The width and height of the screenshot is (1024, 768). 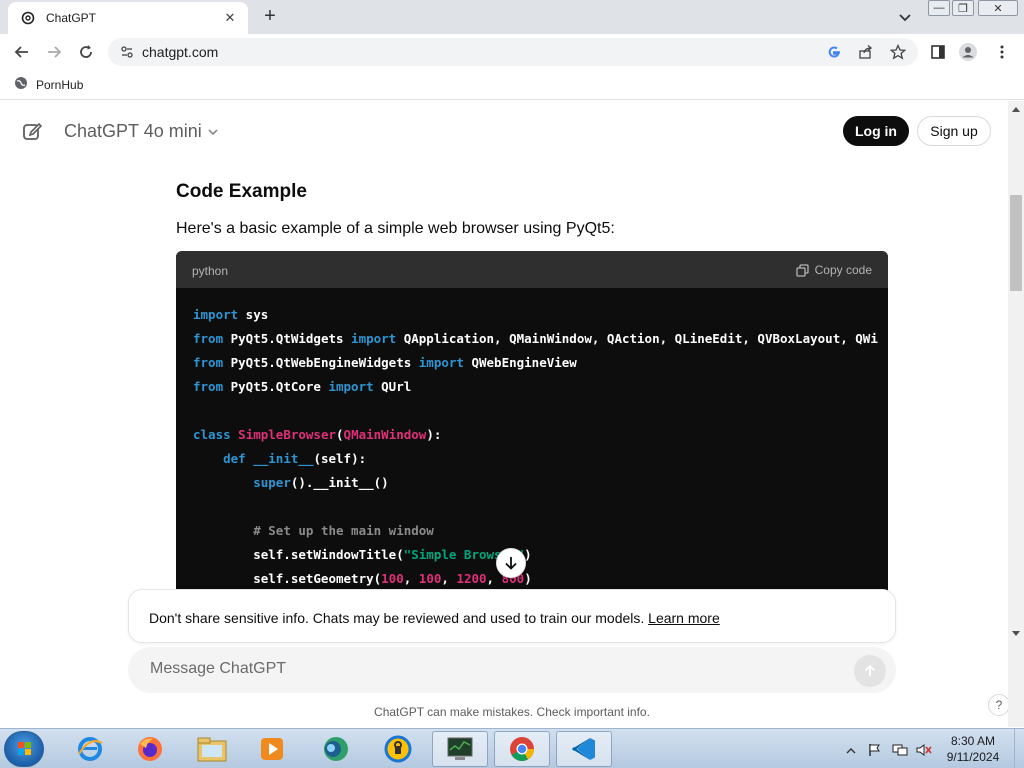 I want to click on browser-menu-icon, so click(x=1002, y=52).